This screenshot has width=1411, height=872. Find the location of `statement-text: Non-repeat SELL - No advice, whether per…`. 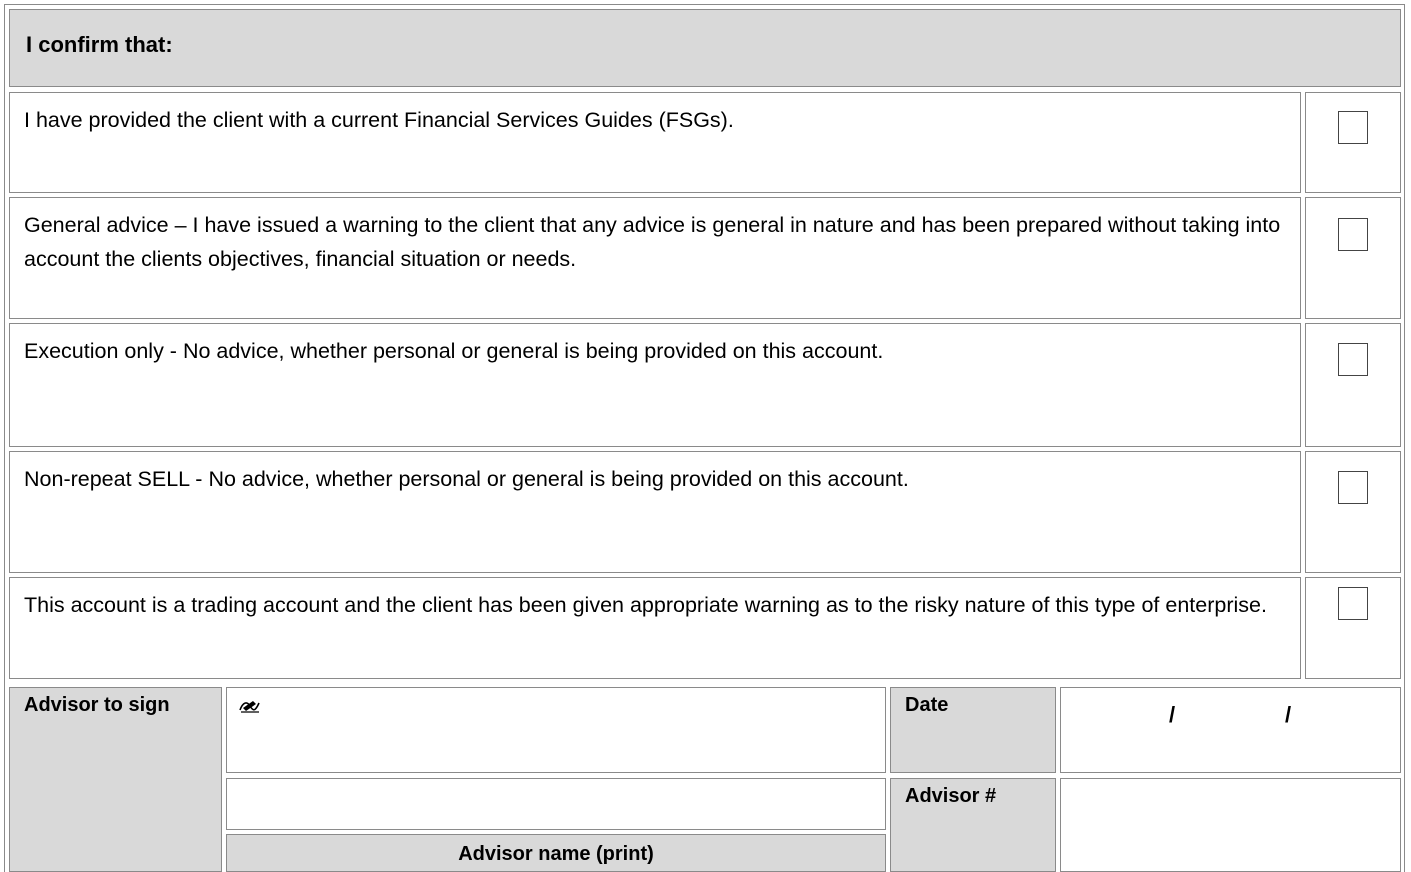

statement-text: Non-repeat SELL - No advice, whether per… is located at coordinates (466, 479).